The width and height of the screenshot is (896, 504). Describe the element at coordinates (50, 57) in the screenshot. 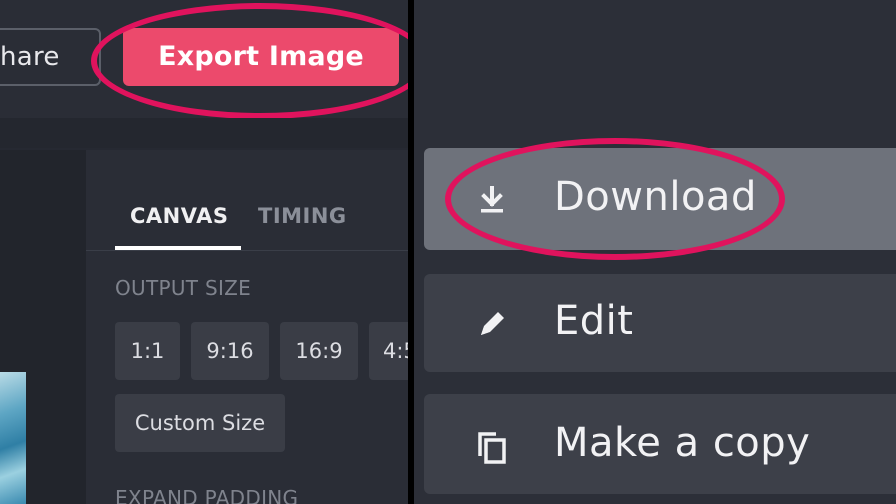

I see `share-button: hare` at that location.